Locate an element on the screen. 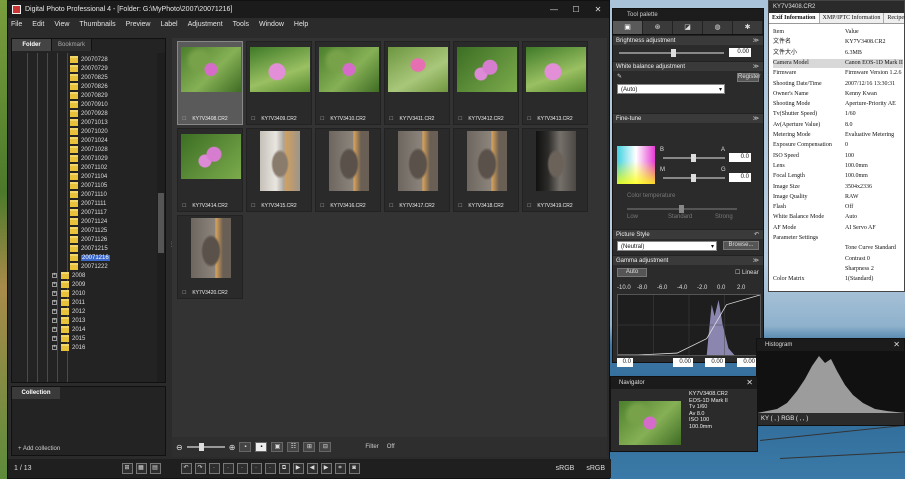 This screenshot has width=905, height=479. folder-scrollbar is located at coordinates (161, 217).